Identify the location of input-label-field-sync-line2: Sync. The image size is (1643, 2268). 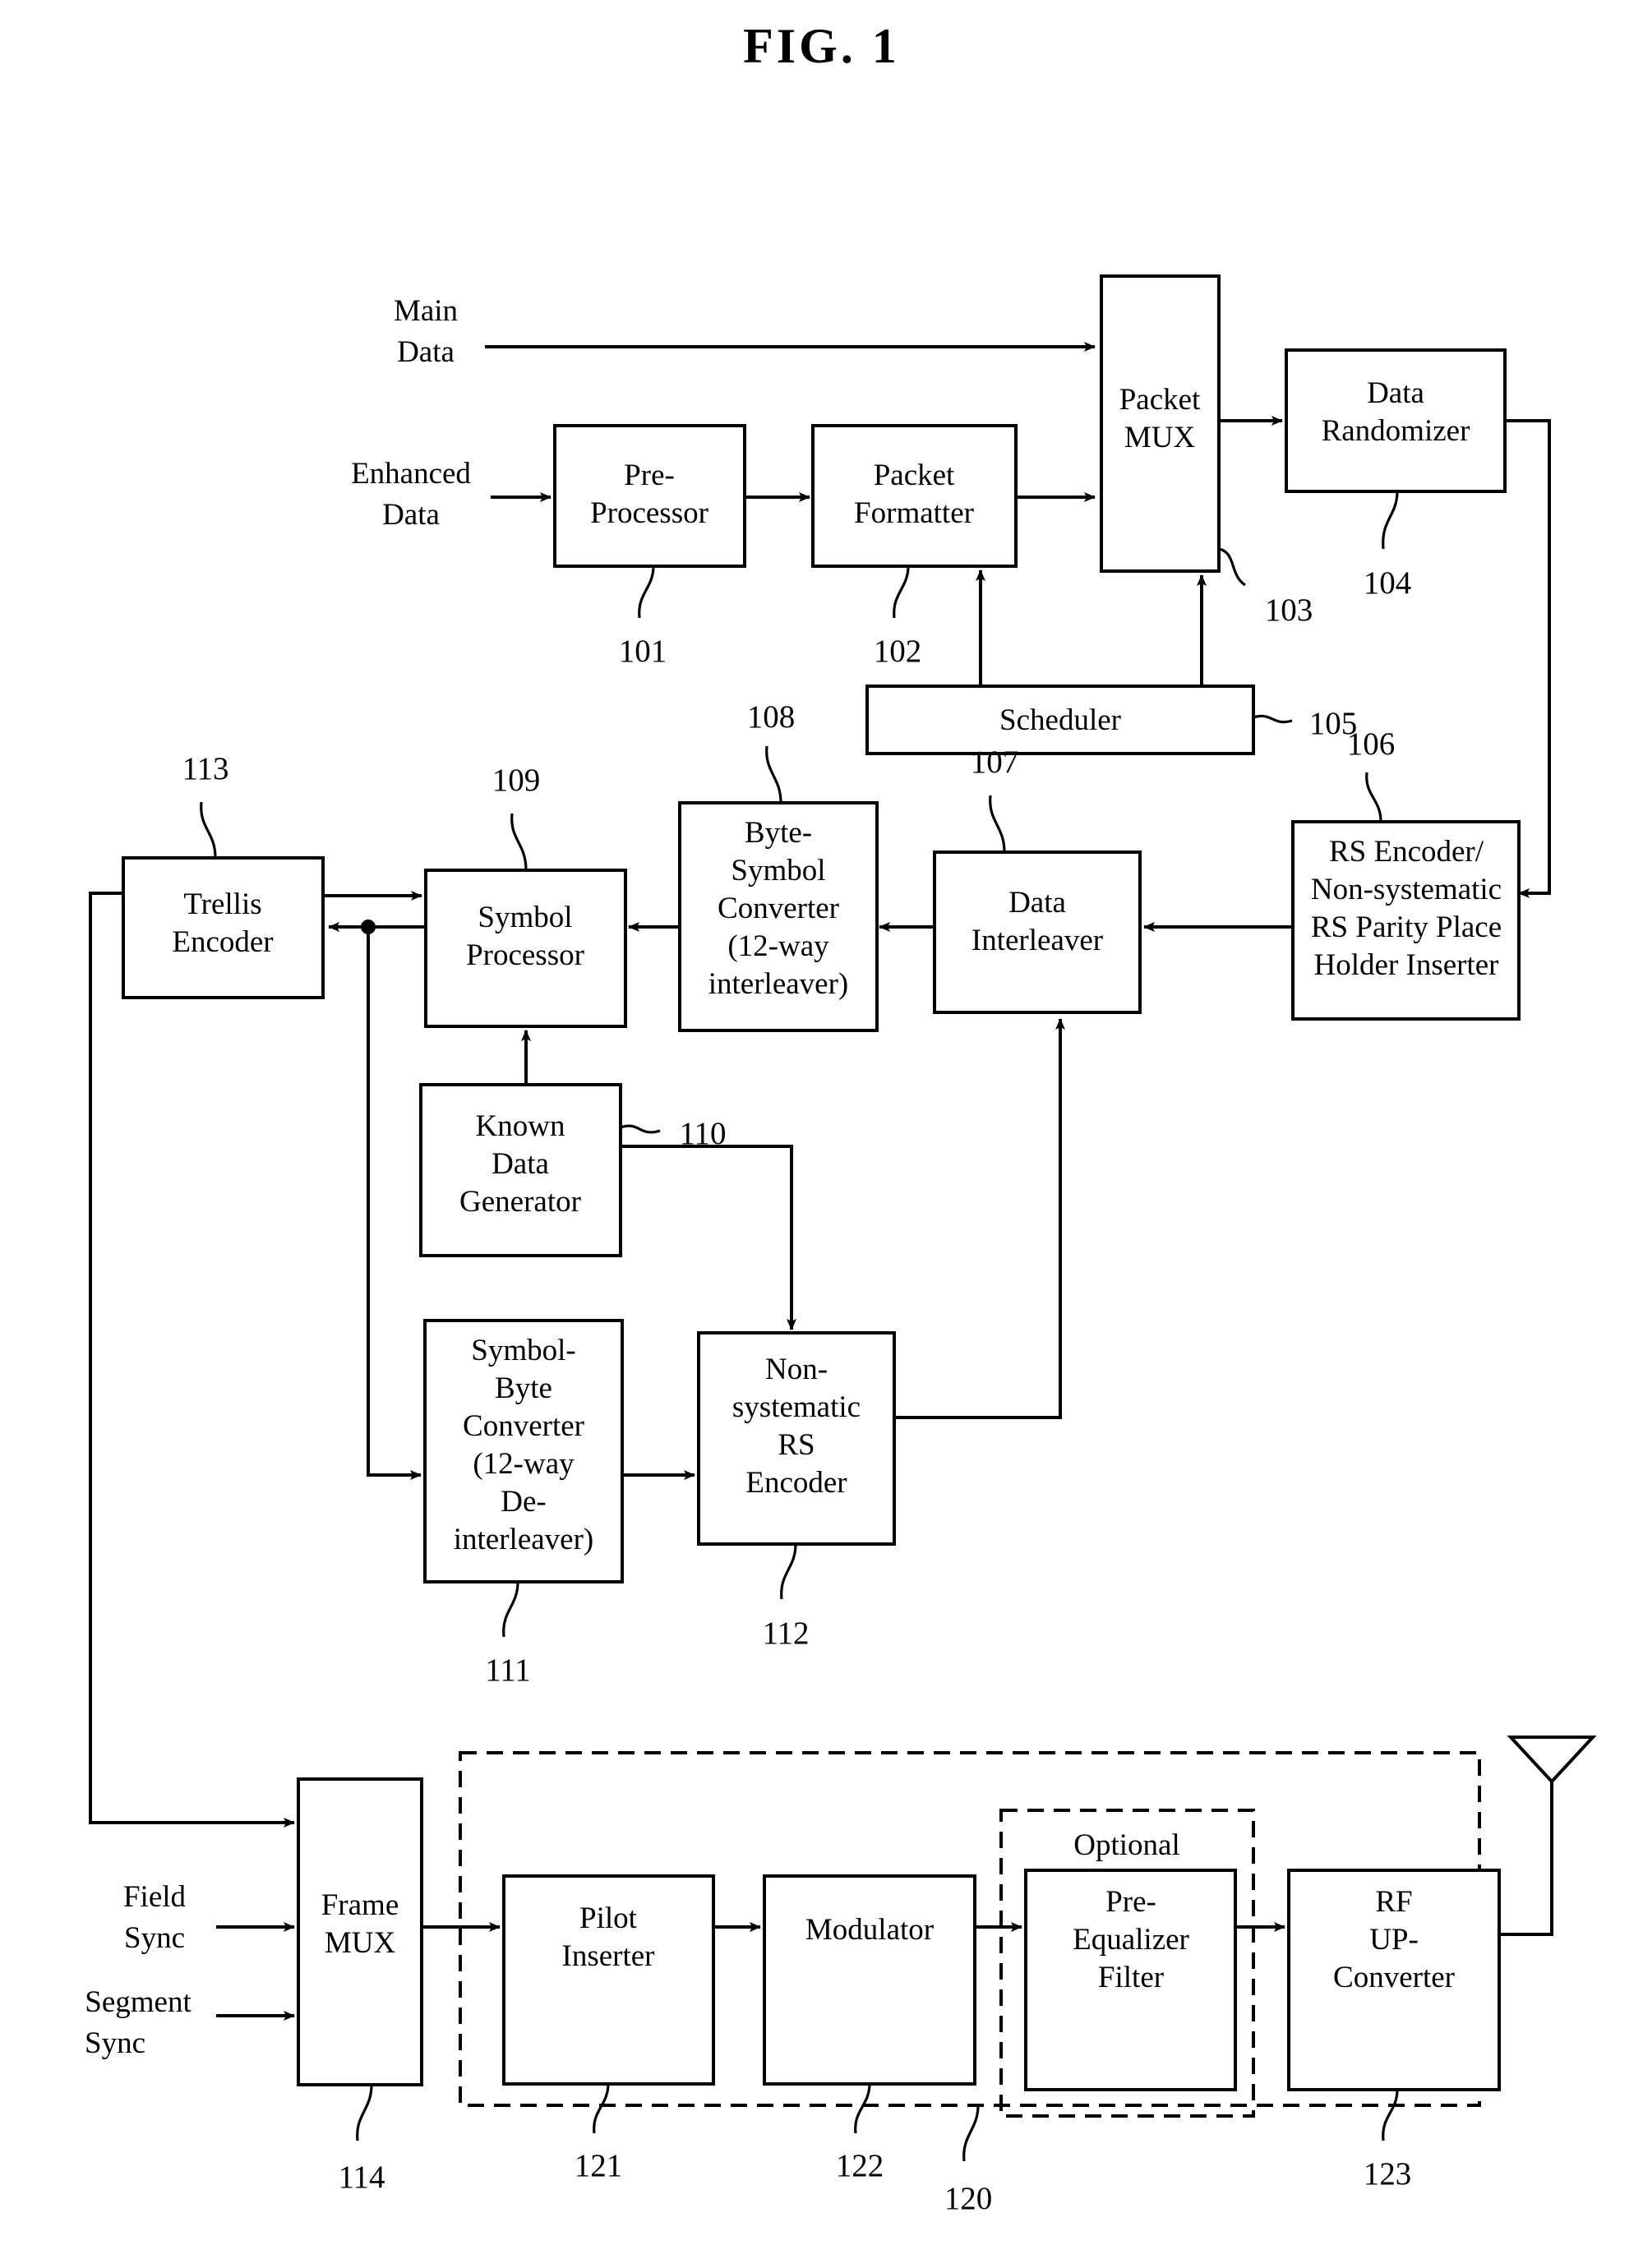
(154, 1938).